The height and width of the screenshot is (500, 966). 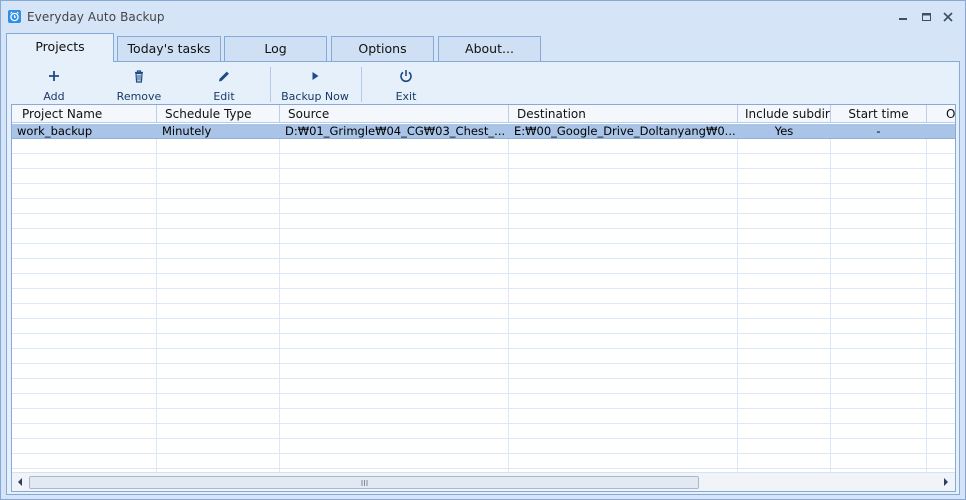 What do you see at coordinates (382, 48) in the screenshot?
I see `tab-options: Options` at bounding box center [382, 48].